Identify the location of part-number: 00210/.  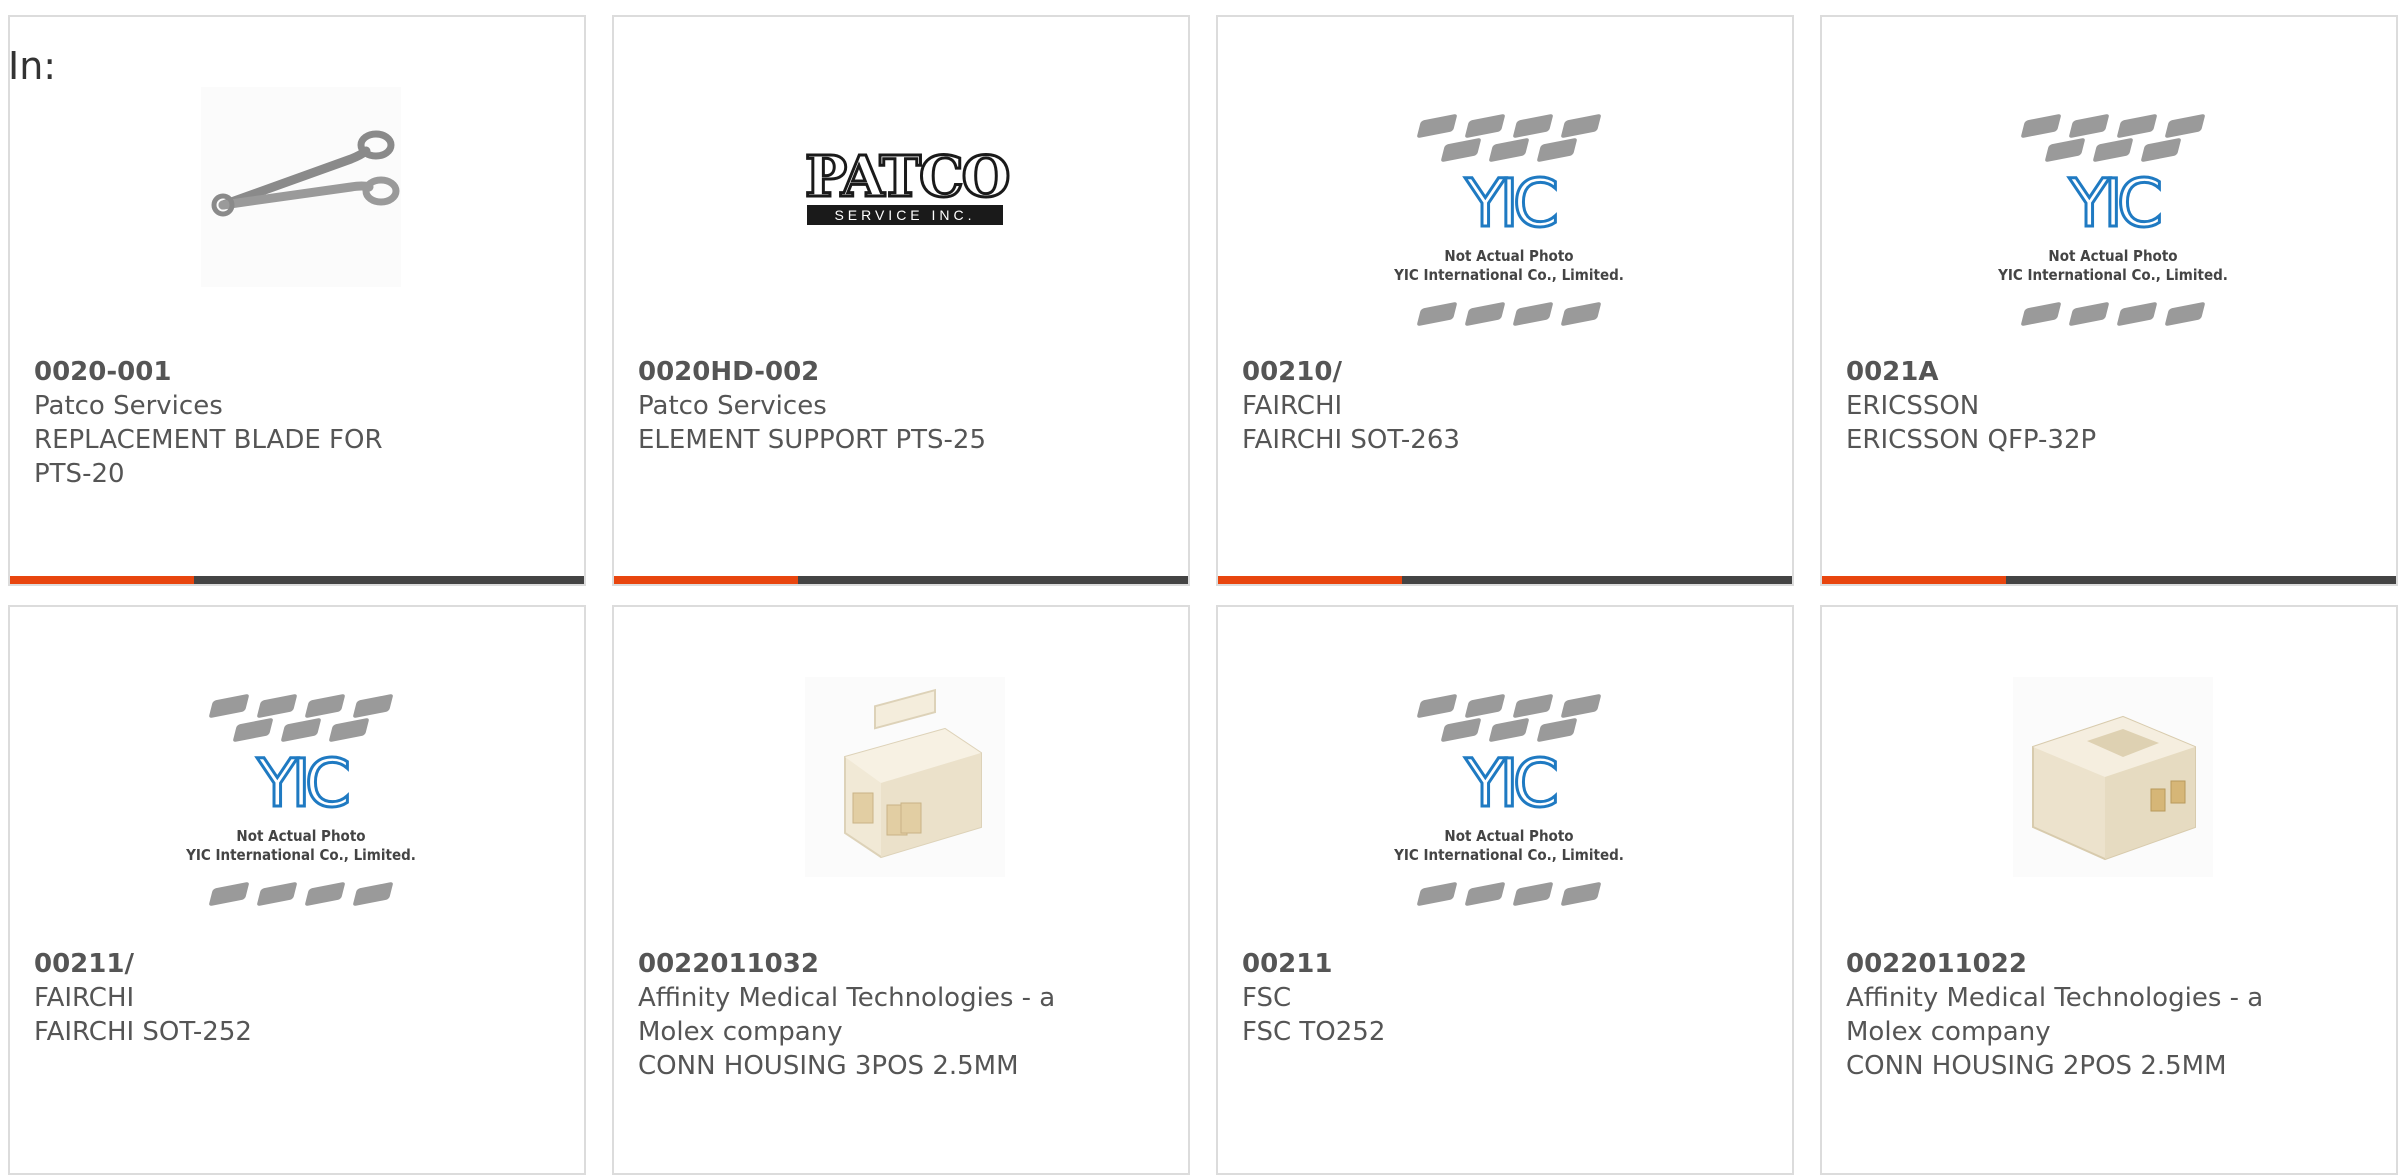
(1462, 372).